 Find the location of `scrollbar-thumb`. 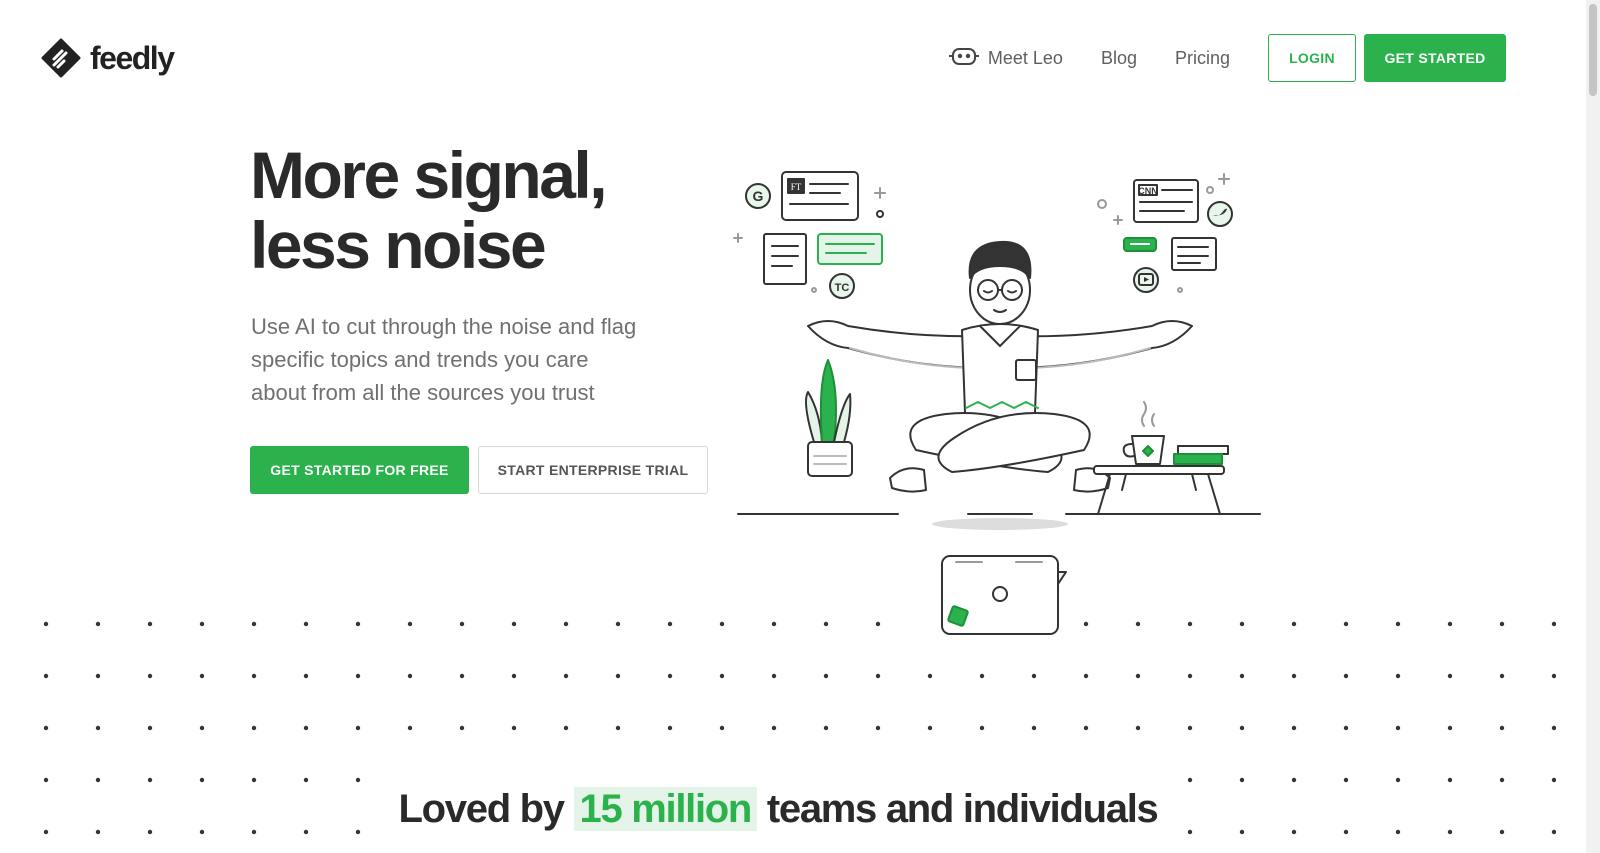

scrollbar-thumb is located at coordinates (1593, 50).